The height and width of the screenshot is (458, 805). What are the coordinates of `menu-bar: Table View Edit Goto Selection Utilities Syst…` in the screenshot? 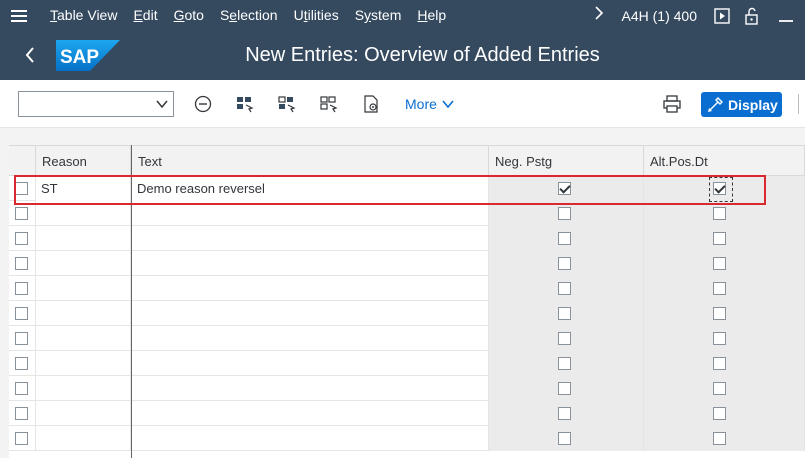 It's located at (402, 15).